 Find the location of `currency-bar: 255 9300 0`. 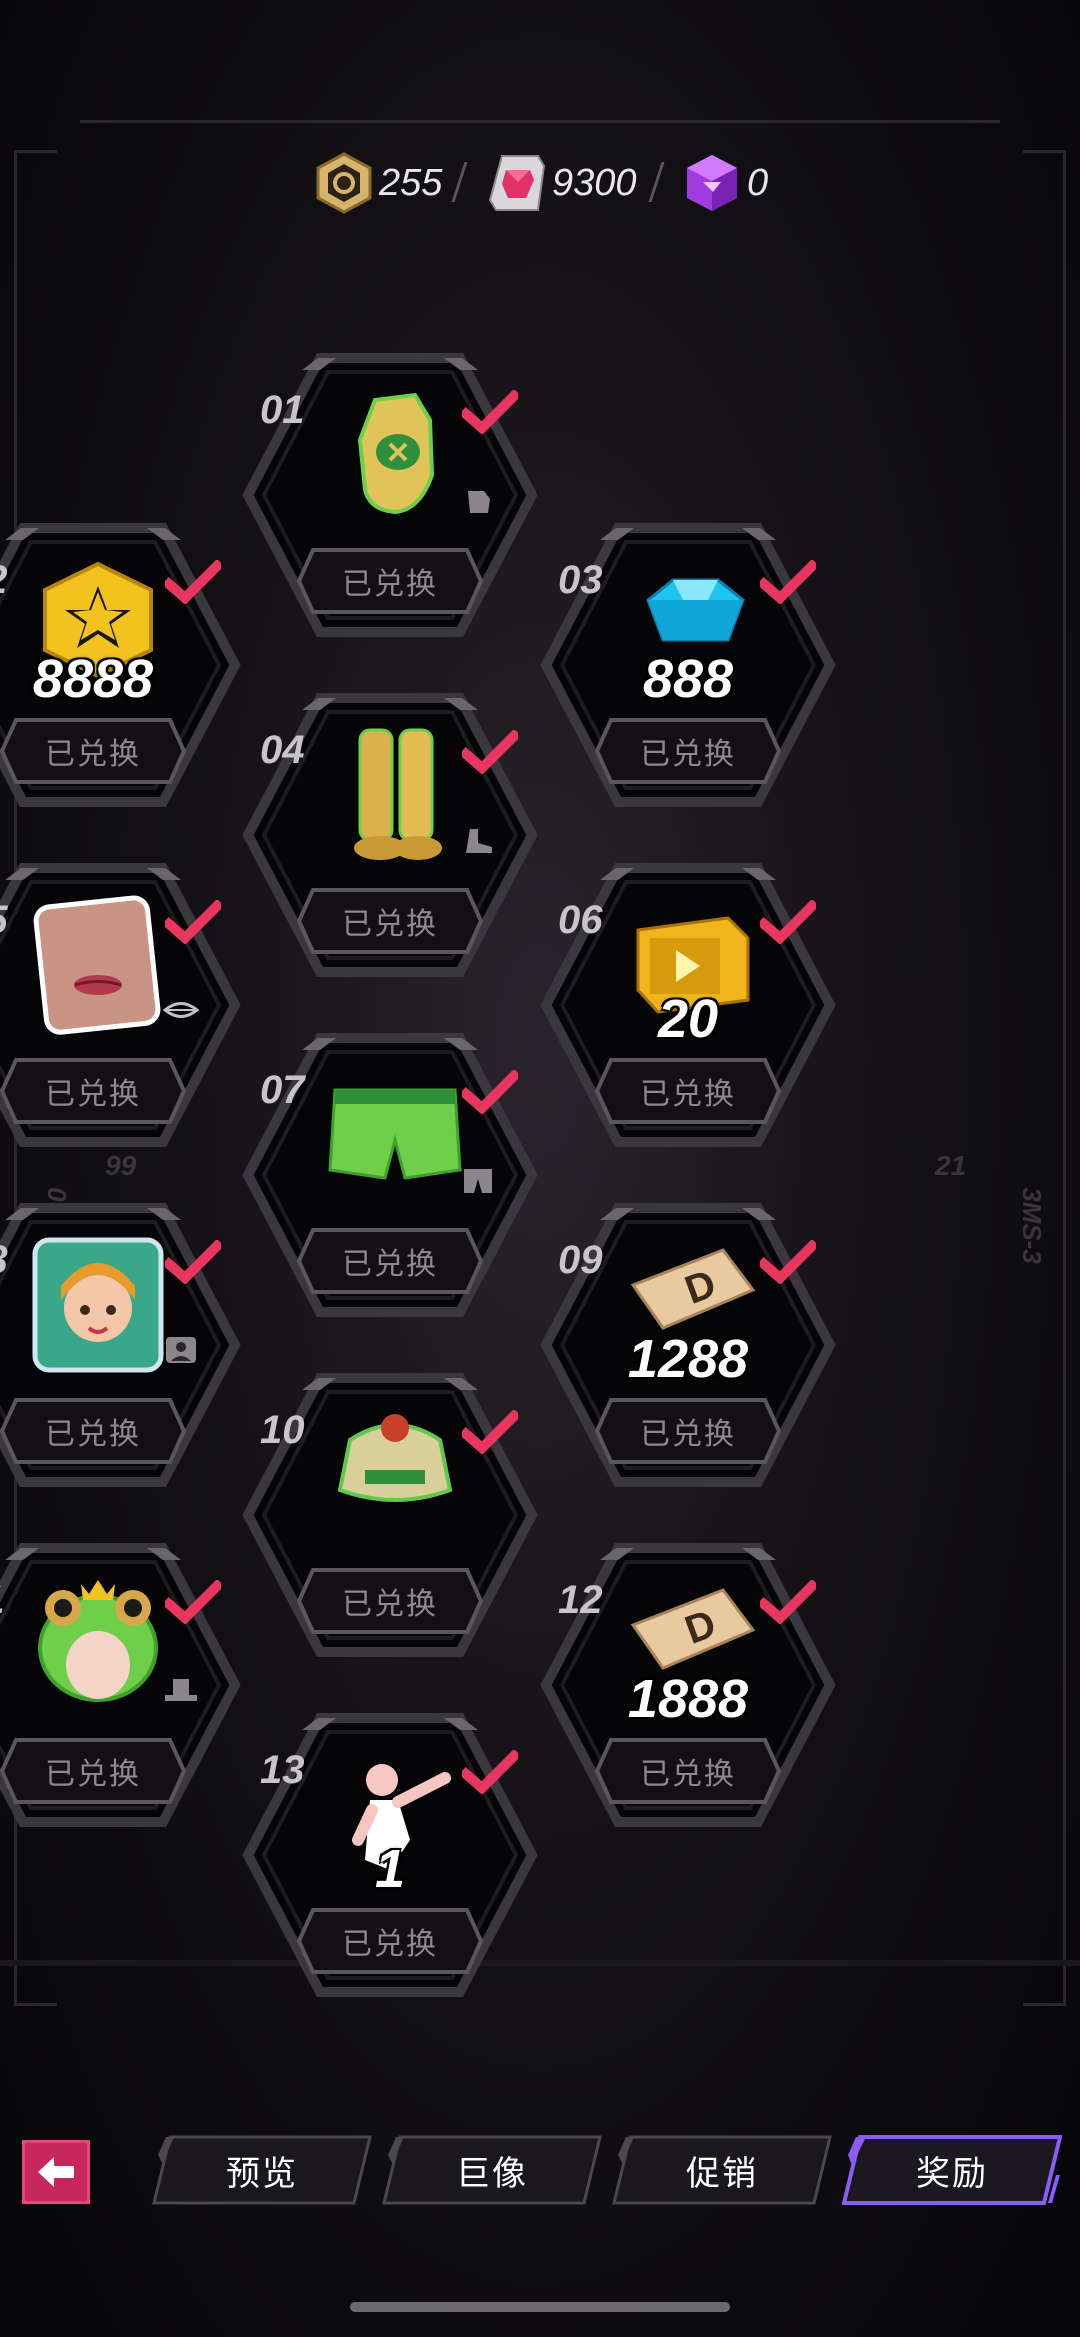

currency-bar: 255 9300 0 is located at coordinates (540, 183).